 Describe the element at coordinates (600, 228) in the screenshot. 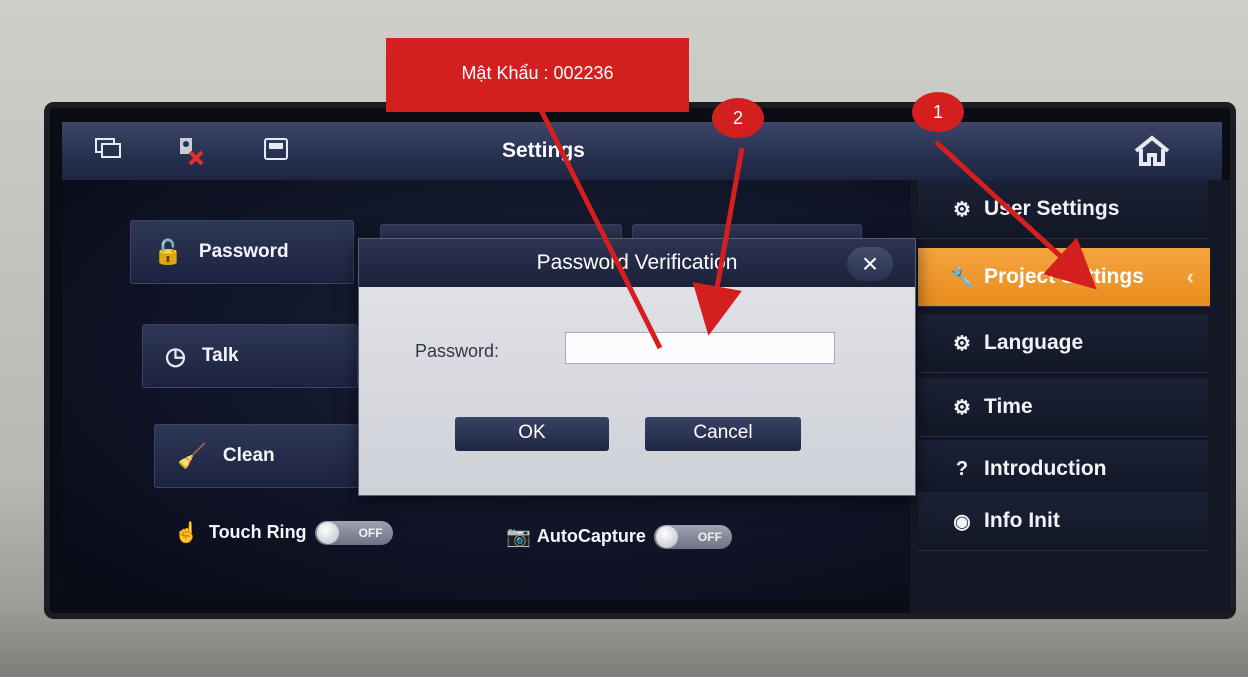

I see `arrow-to-password-field` at that location.